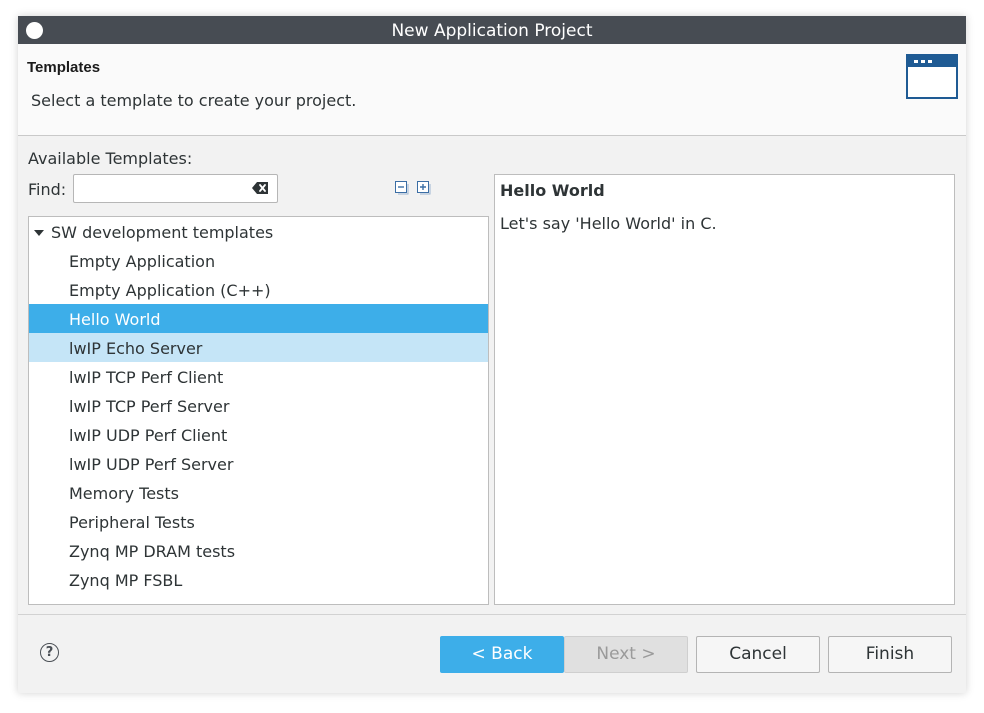 This screenshot has height=713, width=984. What do you see at coordinates (626, 654) in the screenshot?
I see `next-button: Next >` at bounding box center [626, 654].